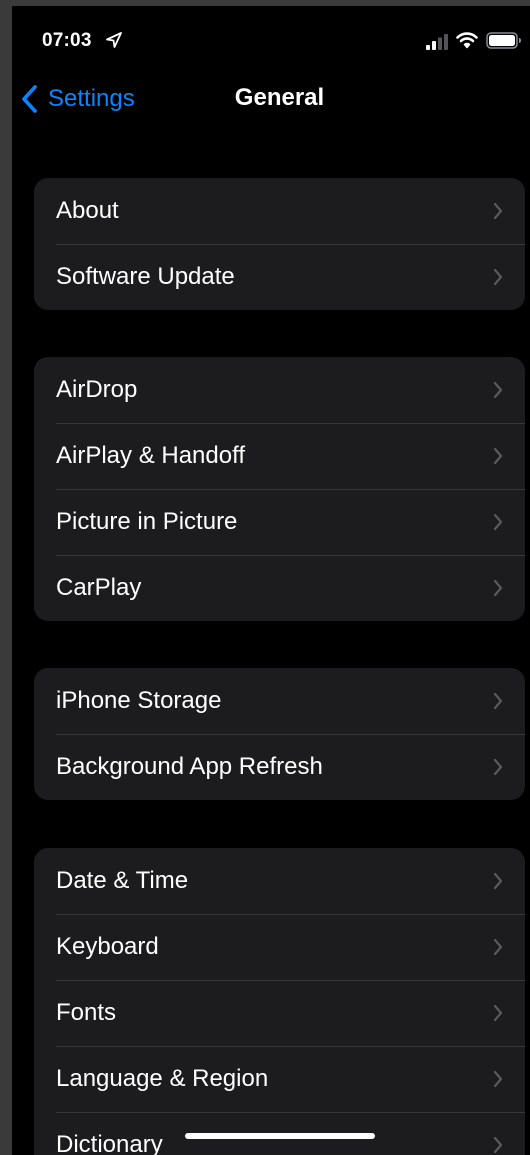 This screenshot has width=530, height=1155. What do you see at coordinates (122, 880) in the screenshot?
I see `row-label: Date & Time` at bounding box center [122, 880].